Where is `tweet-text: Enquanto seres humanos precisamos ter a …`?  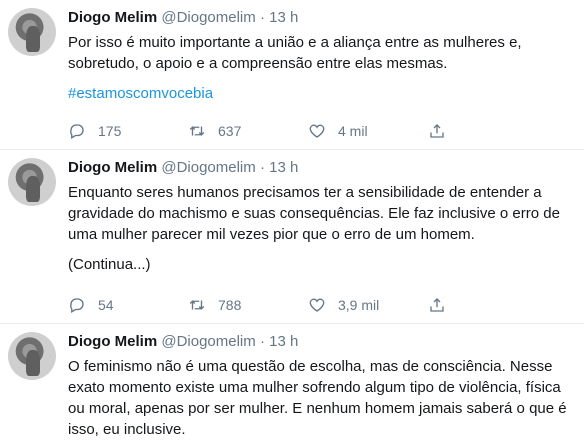 tweet-text: Enquanto seres humanos precisamos ter a … is located at coordinates (314, 213).